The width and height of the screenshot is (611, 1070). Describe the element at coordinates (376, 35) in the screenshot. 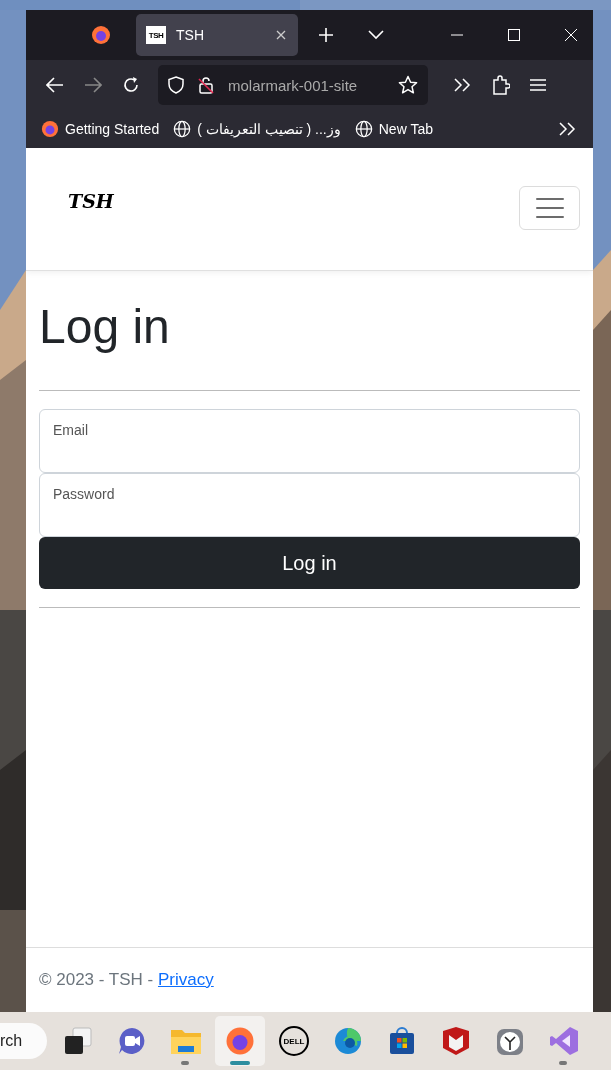

I see `chevron-down-icon` at that location.